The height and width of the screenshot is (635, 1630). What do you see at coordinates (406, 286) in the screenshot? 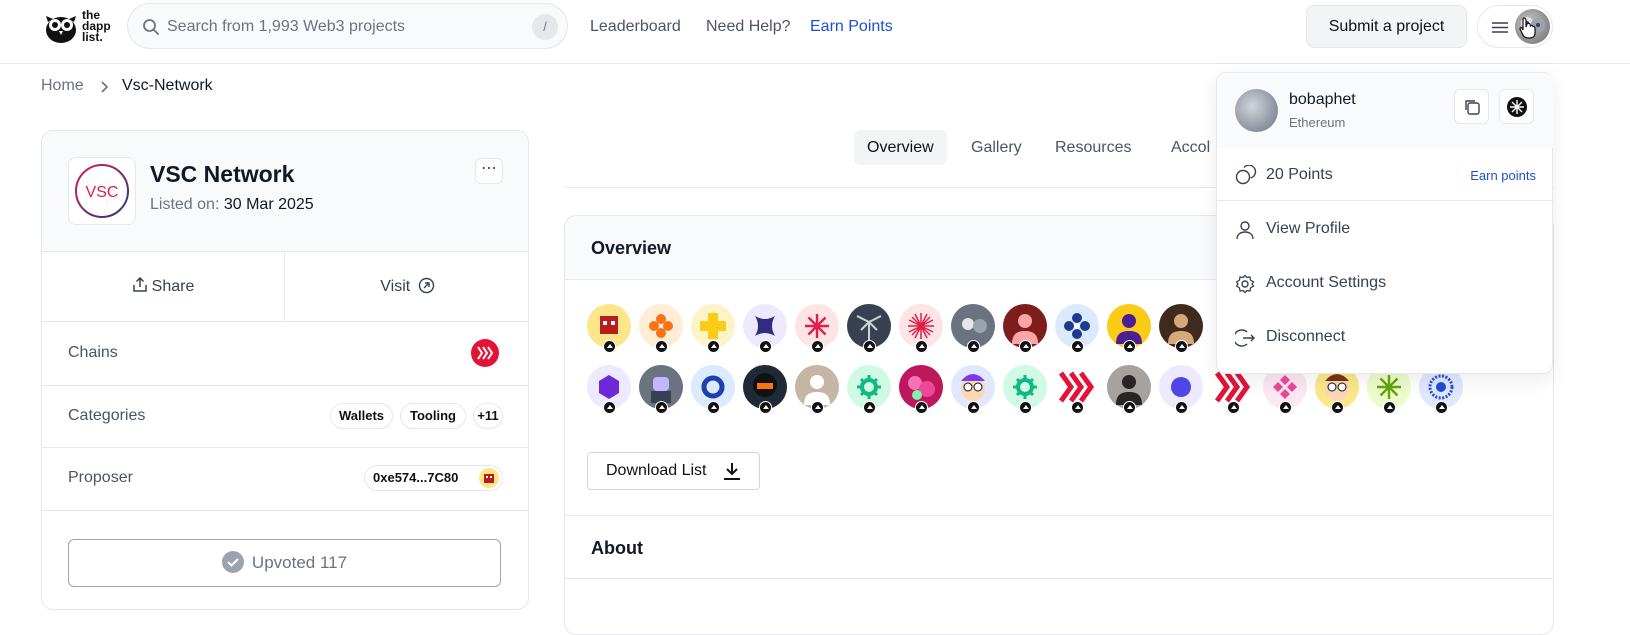
I see `visit-button: Visit` at bounding box center [406, 286].